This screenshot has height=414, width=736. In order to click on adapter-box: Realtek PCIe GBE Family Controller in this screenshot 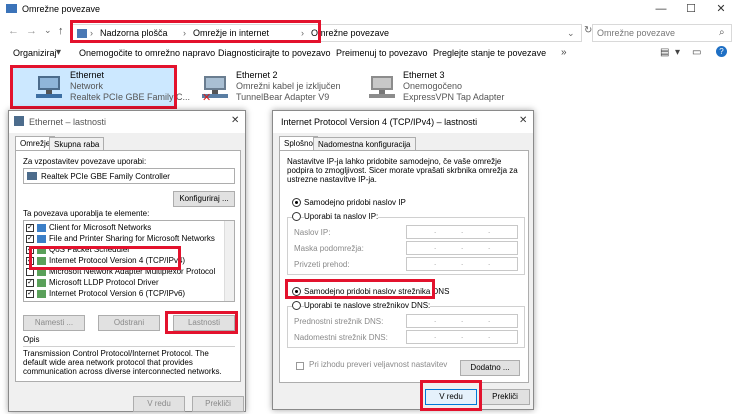, I will do `click(129, 176)`.